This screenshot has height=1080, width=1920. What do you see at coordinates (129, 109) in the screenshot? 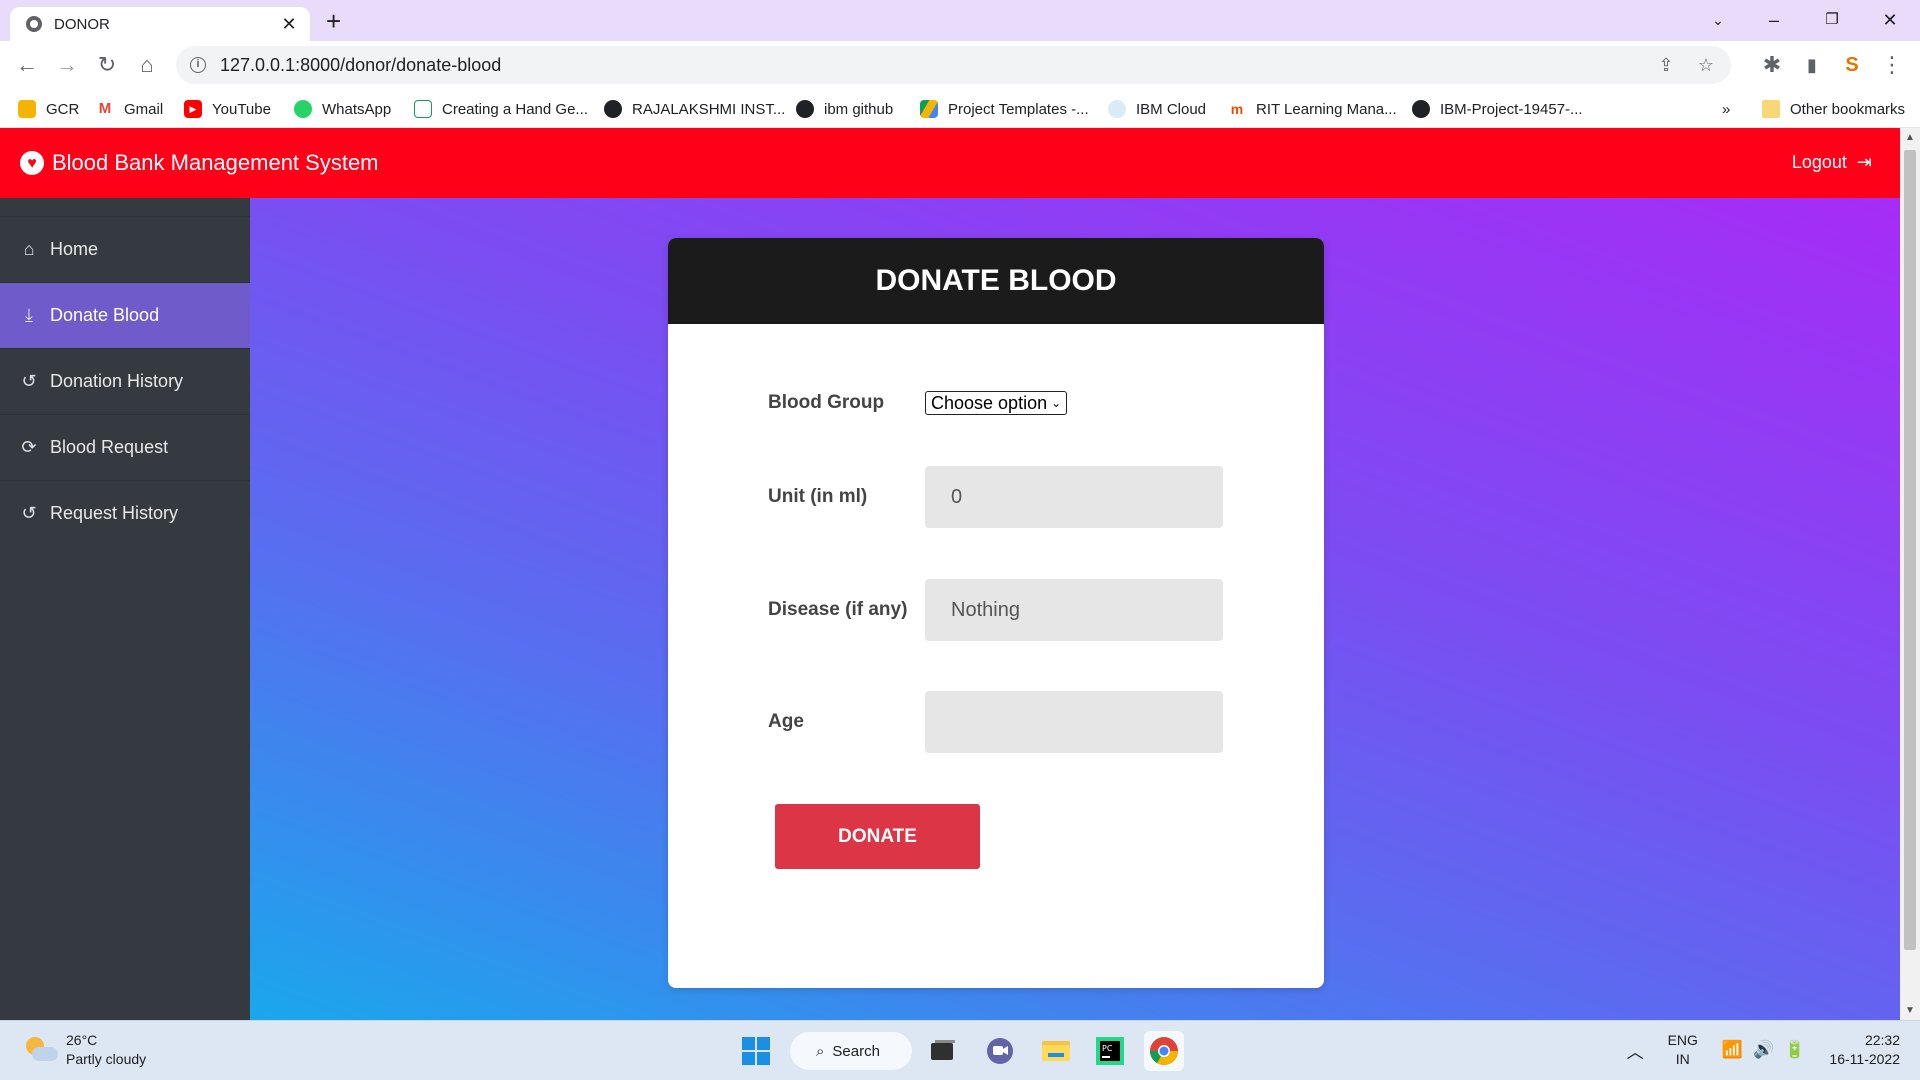
I see `bookmark-gmail: M Gmail` at bounding box center [129, 109].